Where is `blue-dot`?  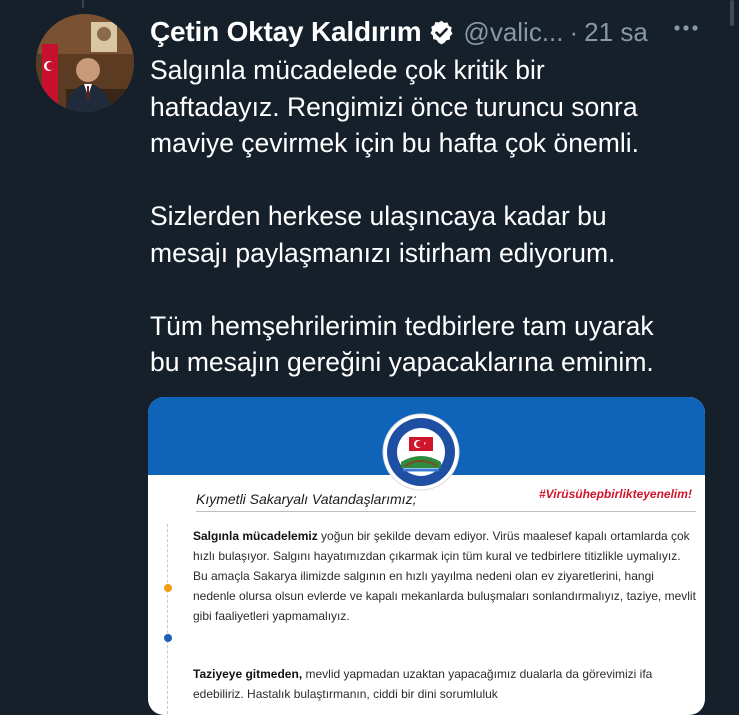 blue-dot is located at coordinates (168, 638).